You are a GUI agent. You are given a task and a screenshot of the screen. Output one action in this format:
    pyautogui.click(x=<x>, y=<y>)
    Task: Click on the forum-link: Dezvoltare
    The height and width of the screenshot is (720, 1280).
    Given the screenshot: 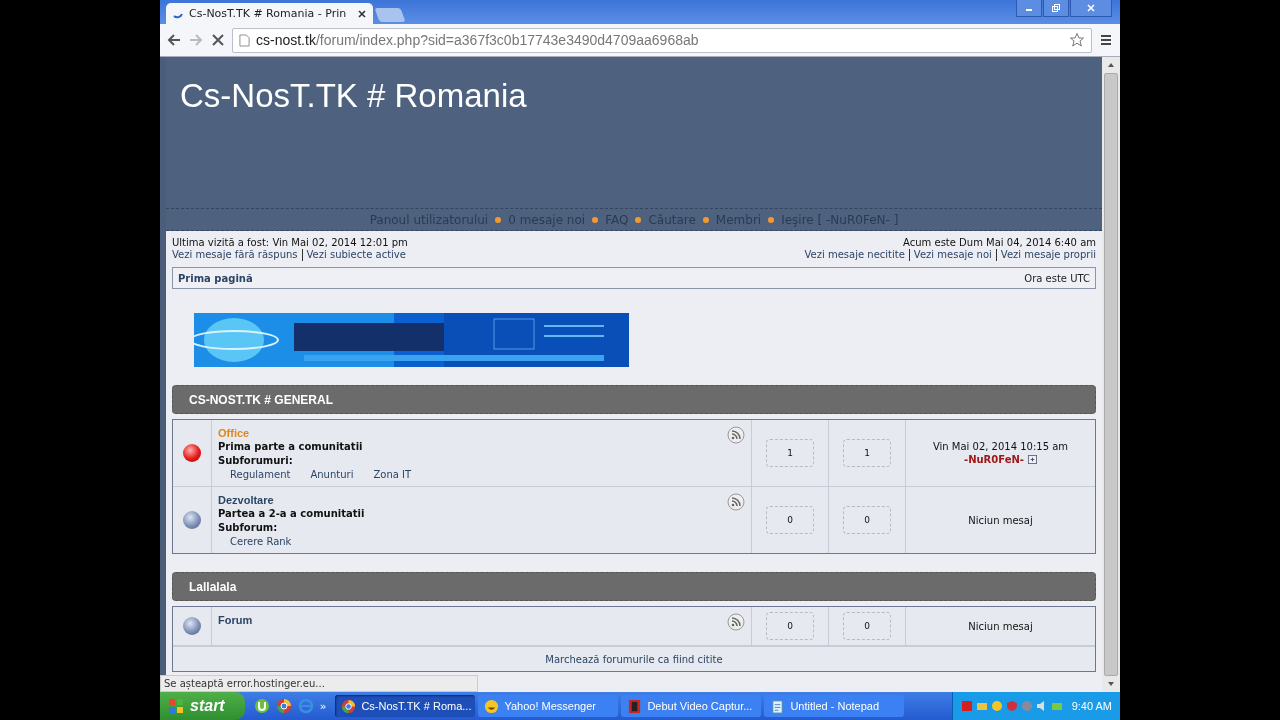 What is the action you would take?
    pyautogui.click(x=246, y=500)
    